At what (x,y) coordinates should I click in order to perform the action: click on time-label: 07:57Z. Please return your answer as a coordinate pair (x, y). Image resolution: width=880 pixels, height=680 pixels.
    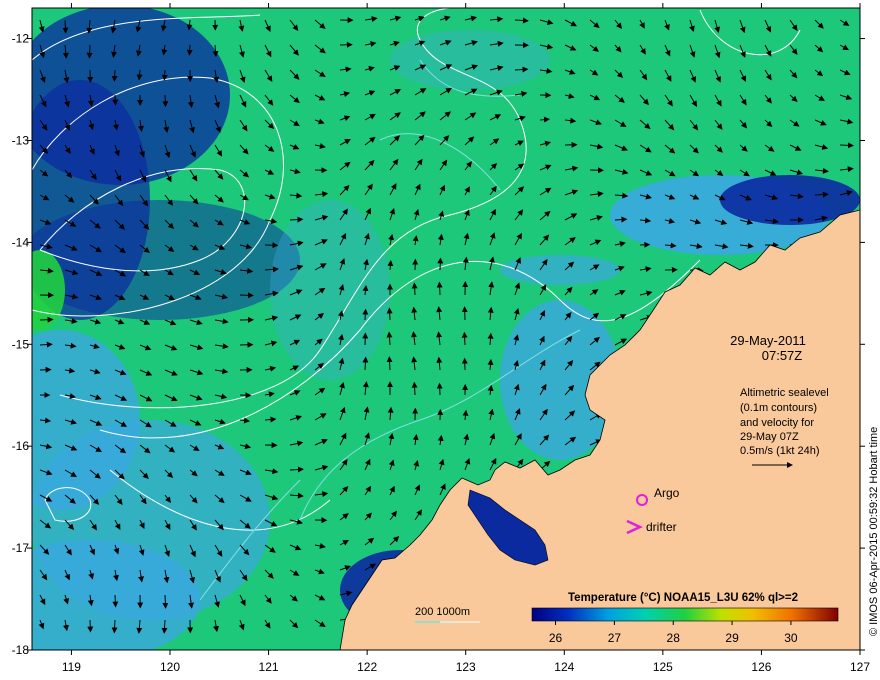
    Looking at the image, I should click on (782, 355).